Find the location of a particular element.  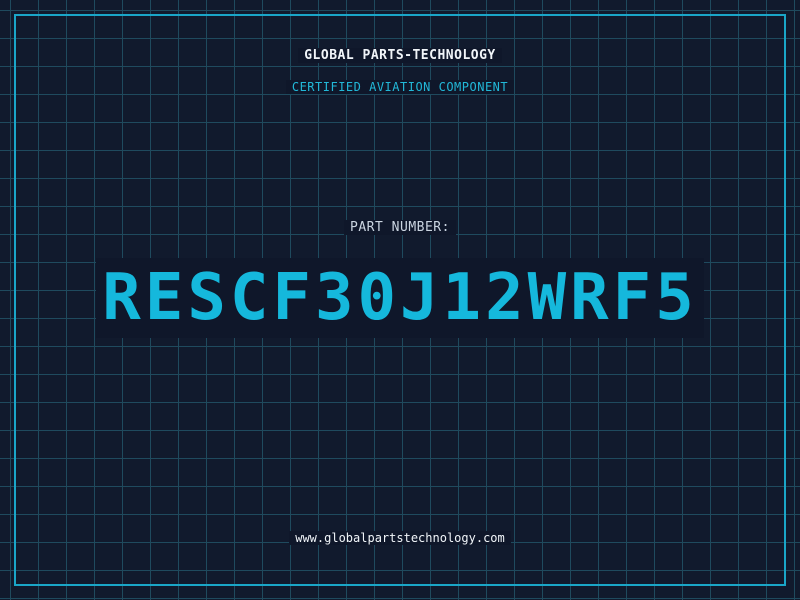

company-name-container: GLOBAL PARTS-TECHNOLOGY is located at coordinates (400, 55).